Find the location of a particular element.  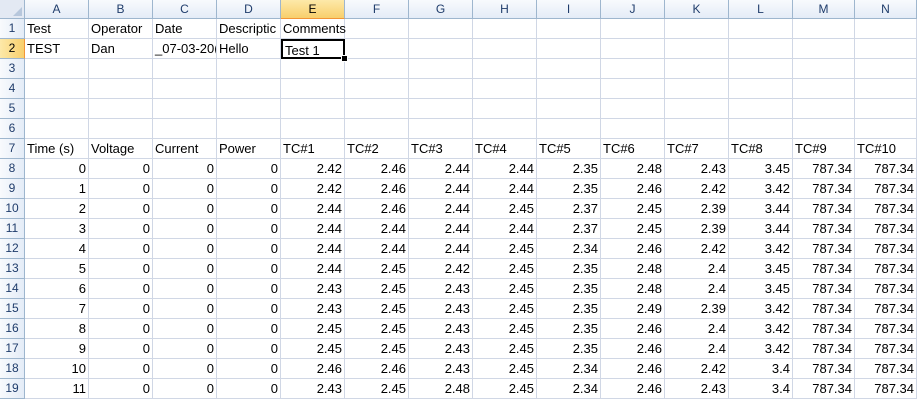

cell-j17: 2.46 is located at coordinates (633, 349).